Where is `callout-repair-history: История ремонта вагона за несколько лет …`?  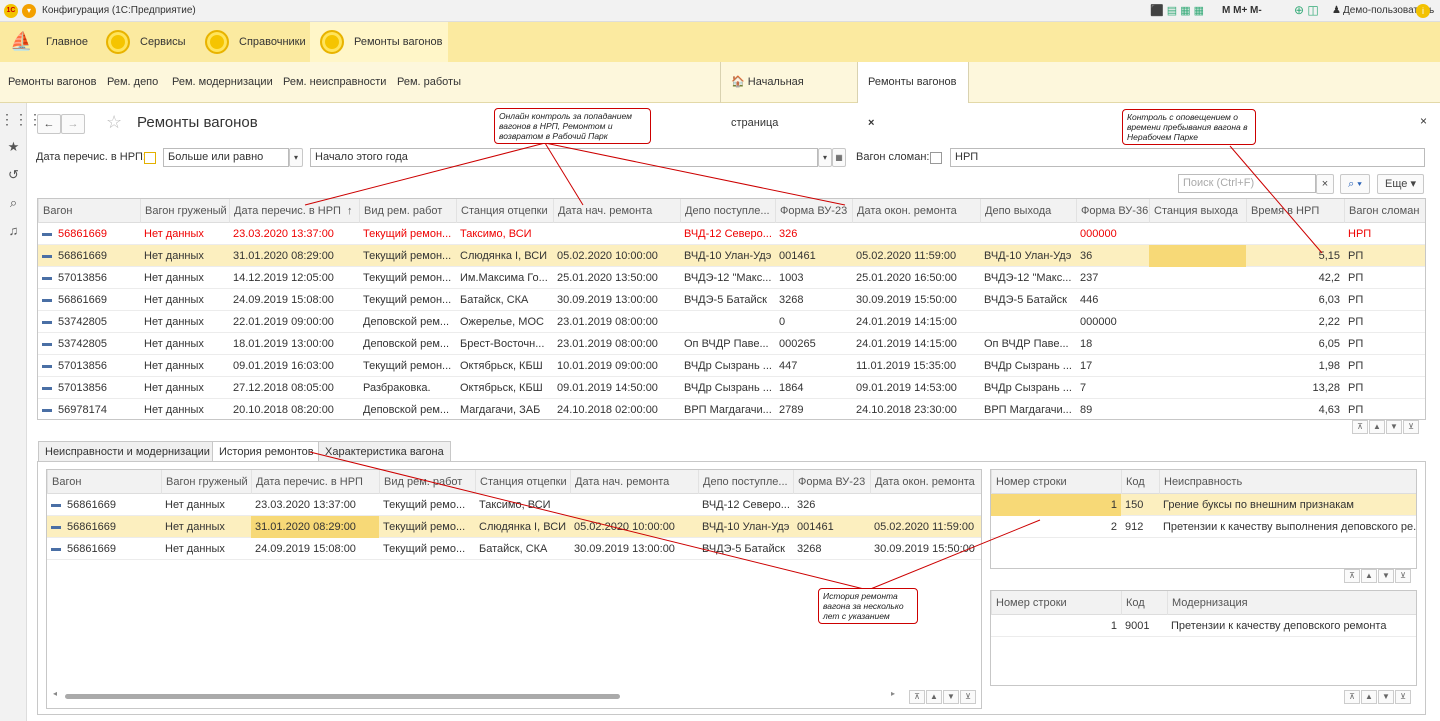
callout-repair-history: История ремонта вагона за несколько лет … is located at coordinates (868, 606).